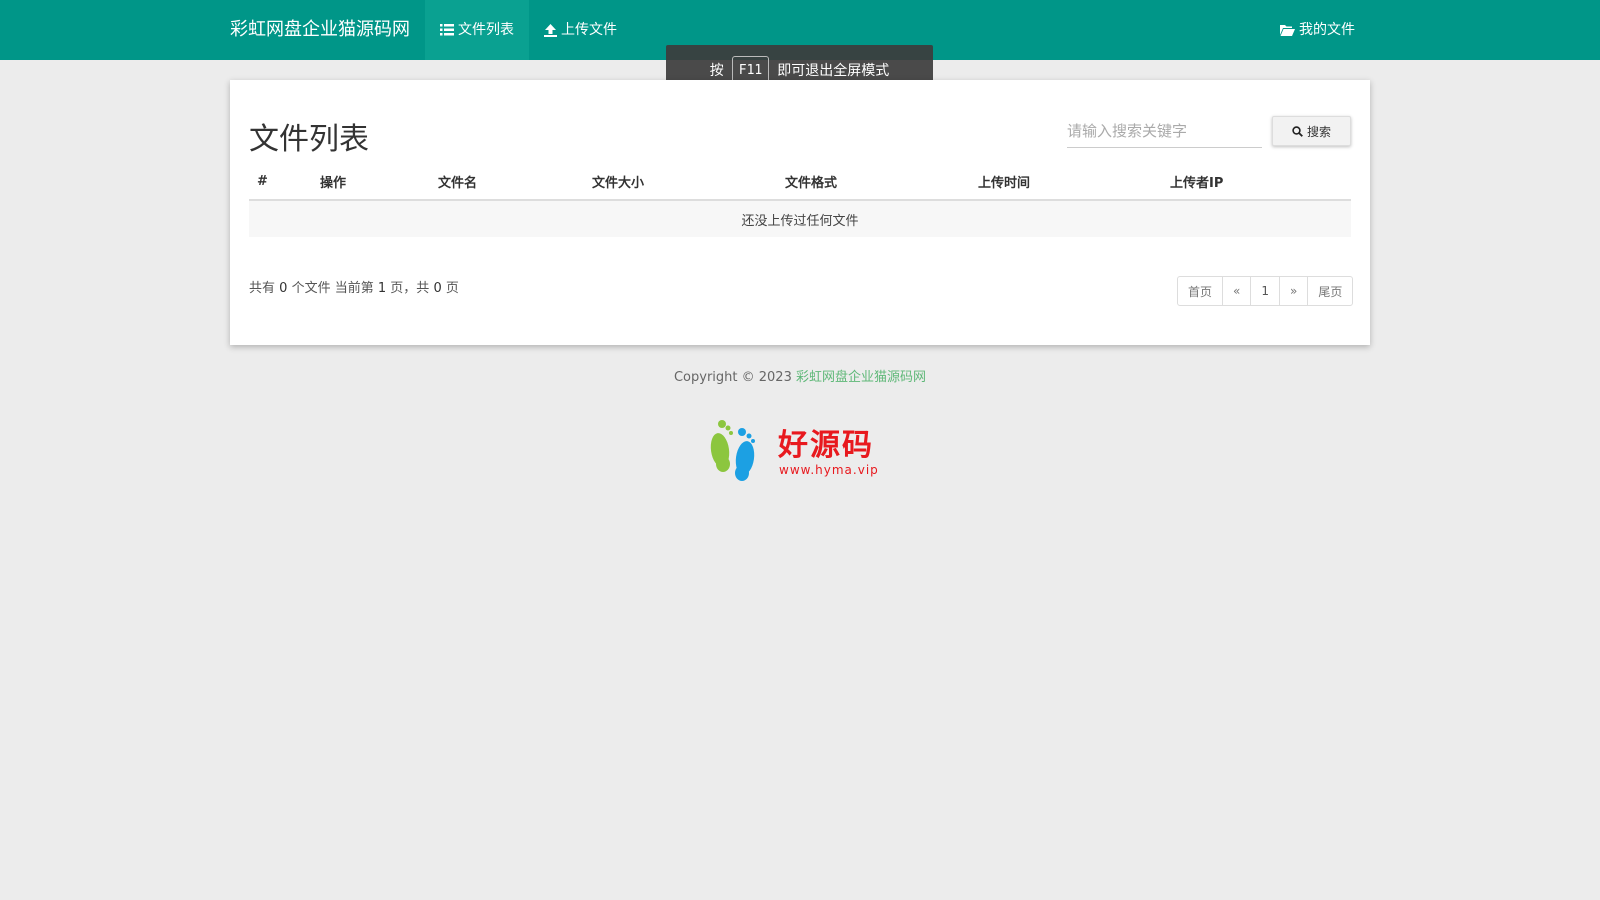 The image size is (1600, 900). I want to click on empty-message: 还没上传过任何文件, so click(800, 218).